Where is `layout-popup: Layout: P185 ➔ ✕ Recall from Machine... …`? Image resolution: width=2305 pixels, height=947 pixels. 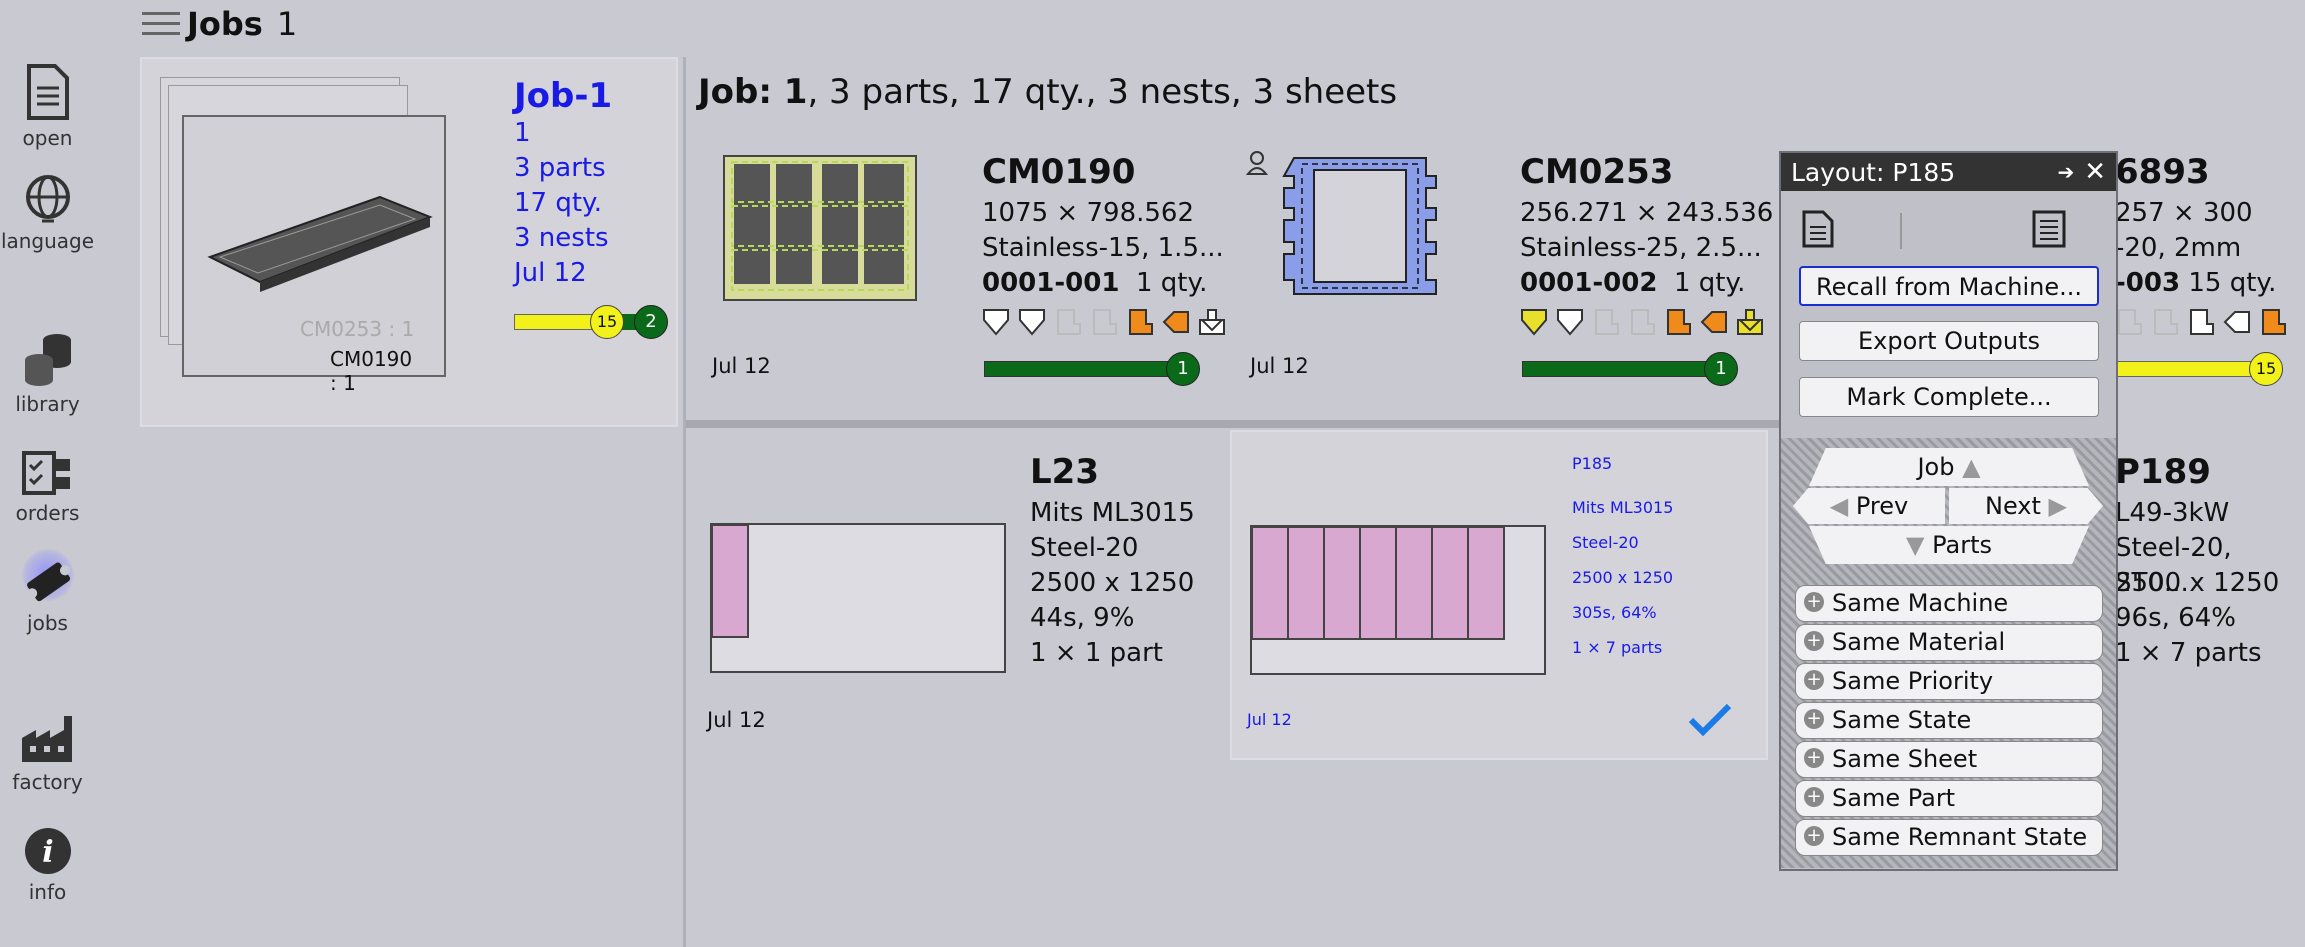
layout-popup: Layout: P185 ➔ ✕ Recall from Machine... … is located at coordinates (1948, 511).